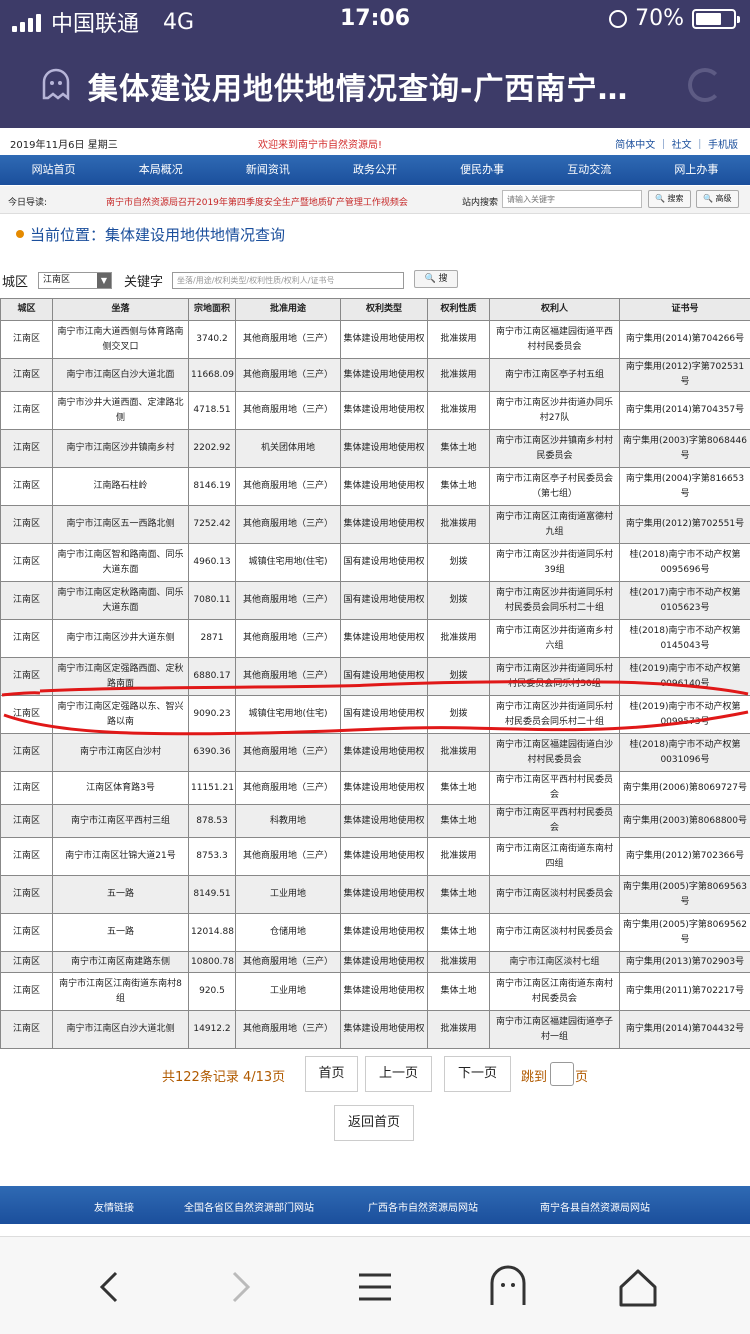 Image resolution: width=750 pixels, height=1334 pixels. I want to click on date-text: 2019年11月6日 星期三, so click(64, 145).